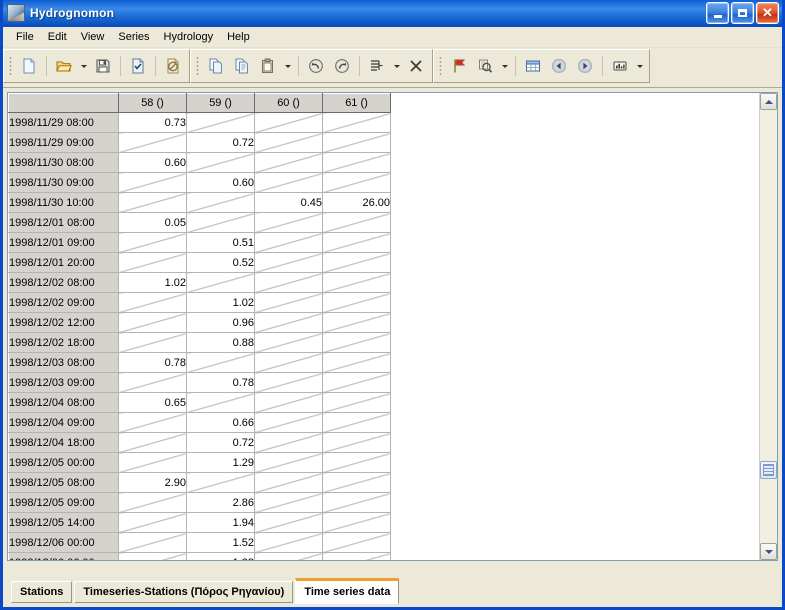  Describe the element at coordinates (199, 482) in the screenshot. I see `table-row: 1998/12/05 08:00 2.90` at that location.